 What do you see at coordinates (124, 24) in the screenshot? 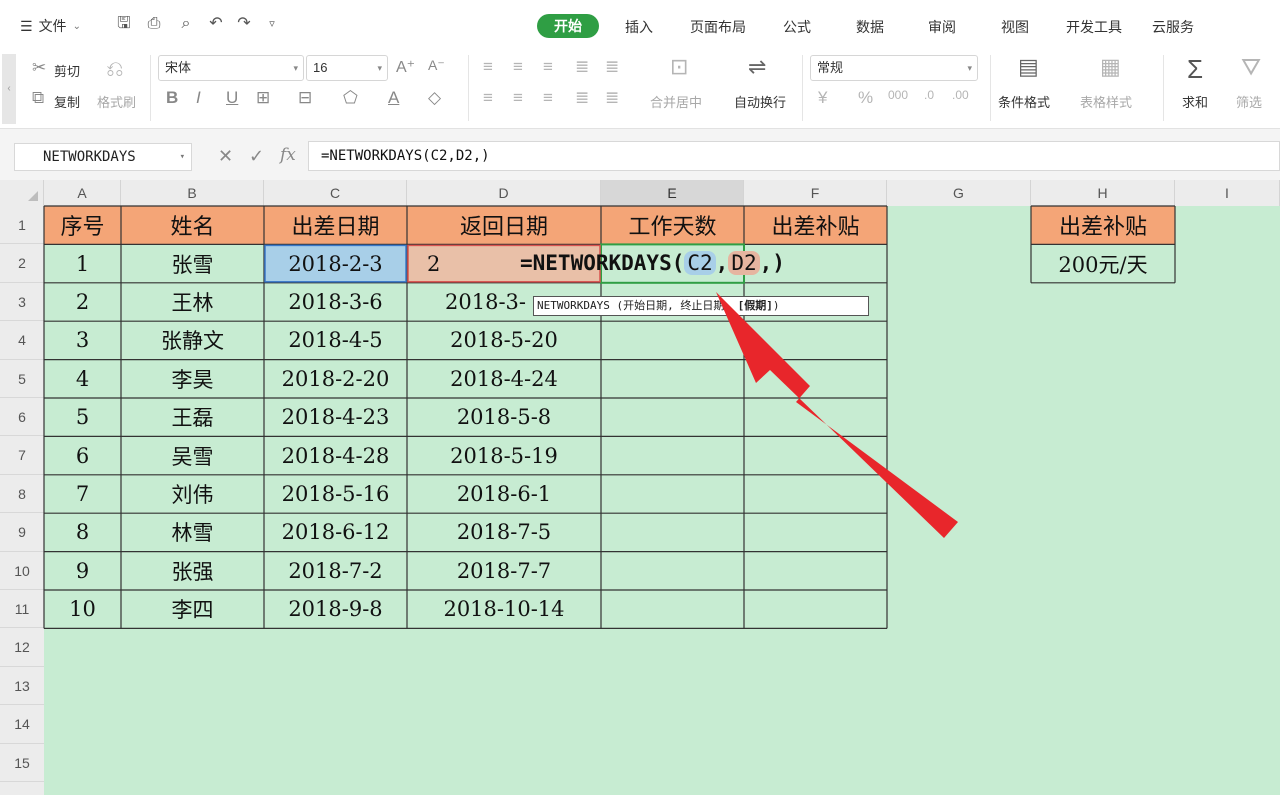
I see `save-icon: 🖫` at bounding box center [124, 24].